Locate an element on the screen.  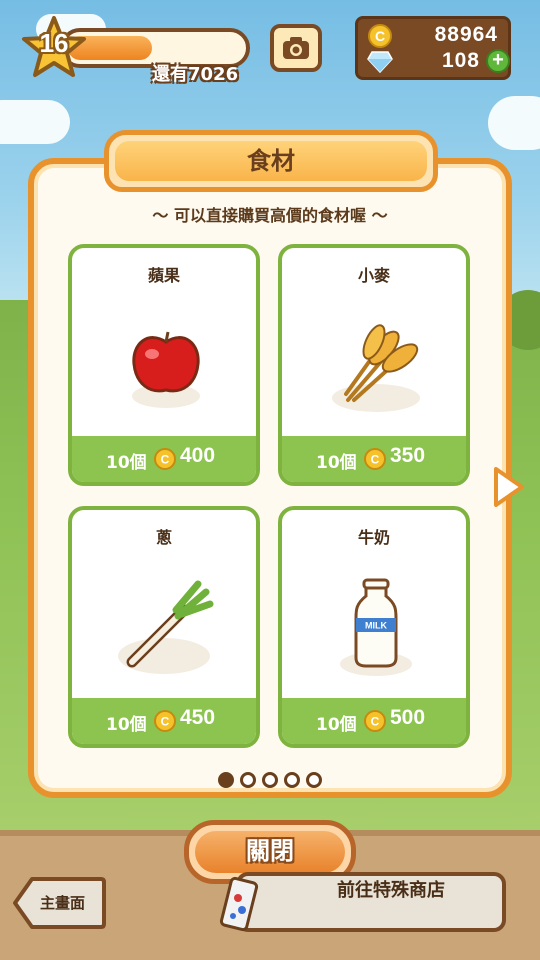
item-name: 小麥 is located at coordinates (373, 275).